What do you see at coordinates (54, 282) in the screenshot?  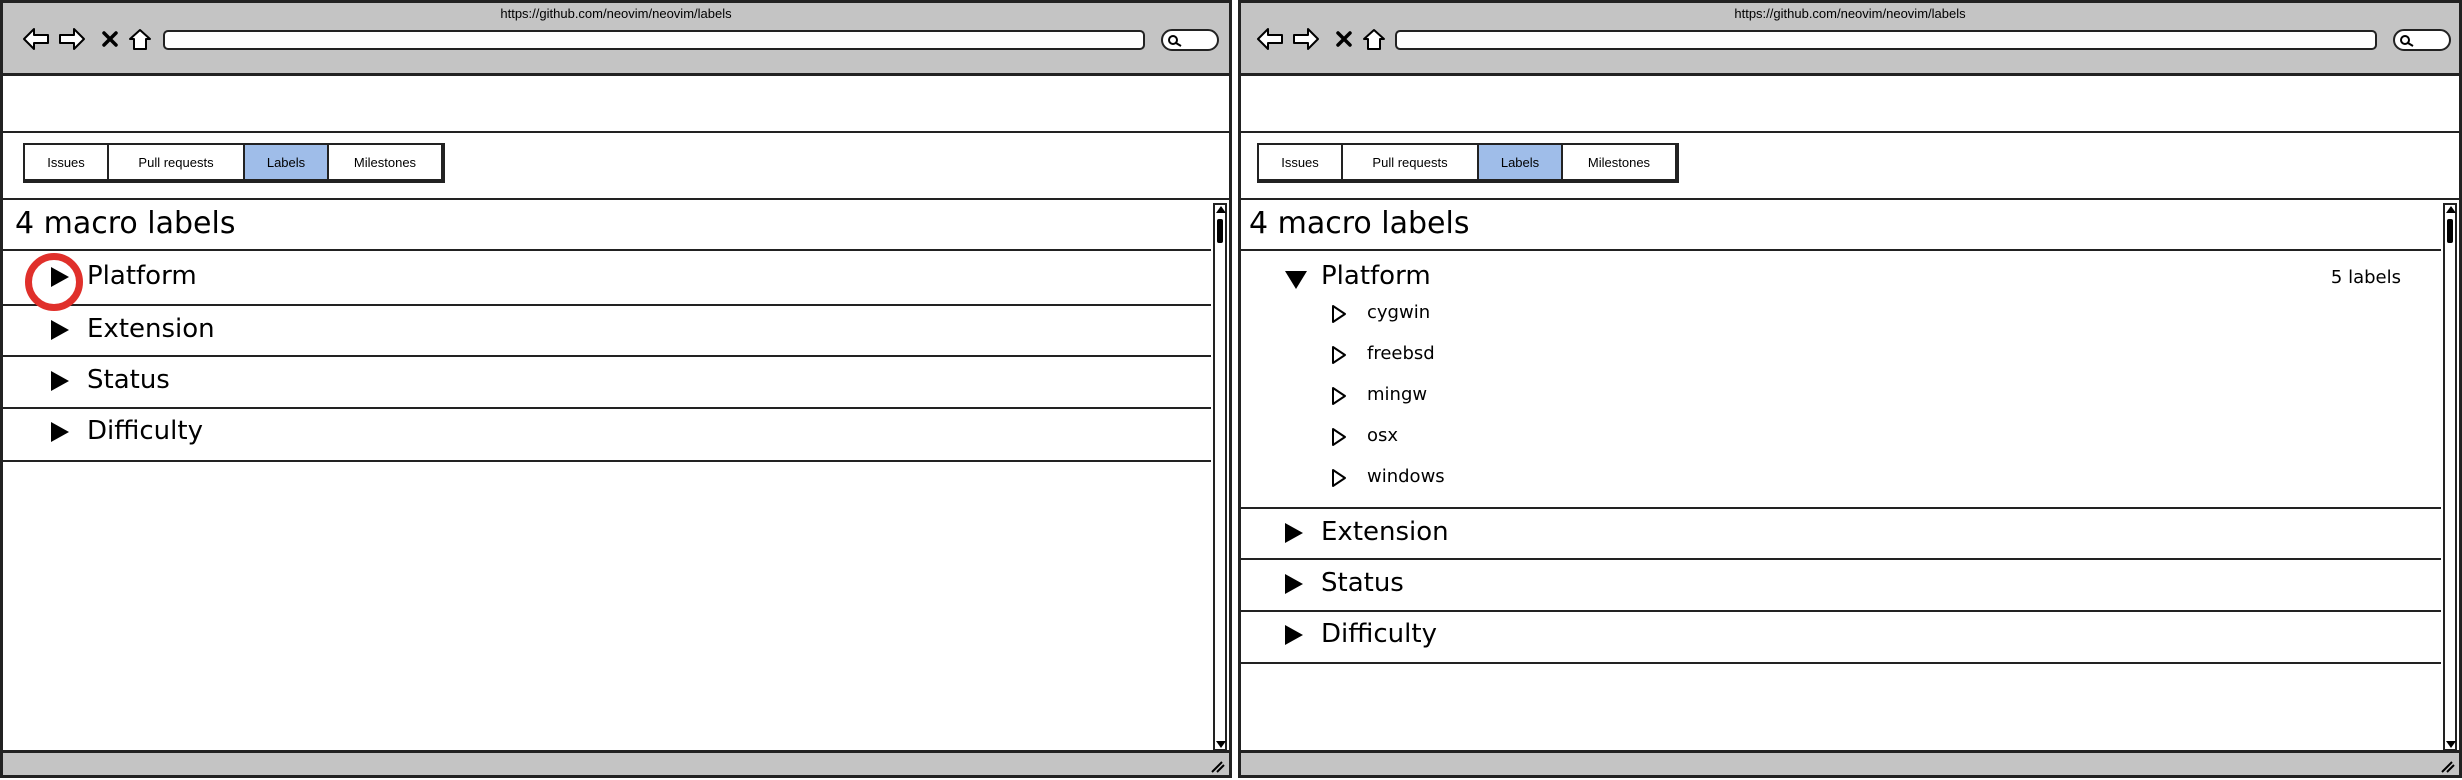 I see `click-highlight-circle` at bounding box center [54, 282].